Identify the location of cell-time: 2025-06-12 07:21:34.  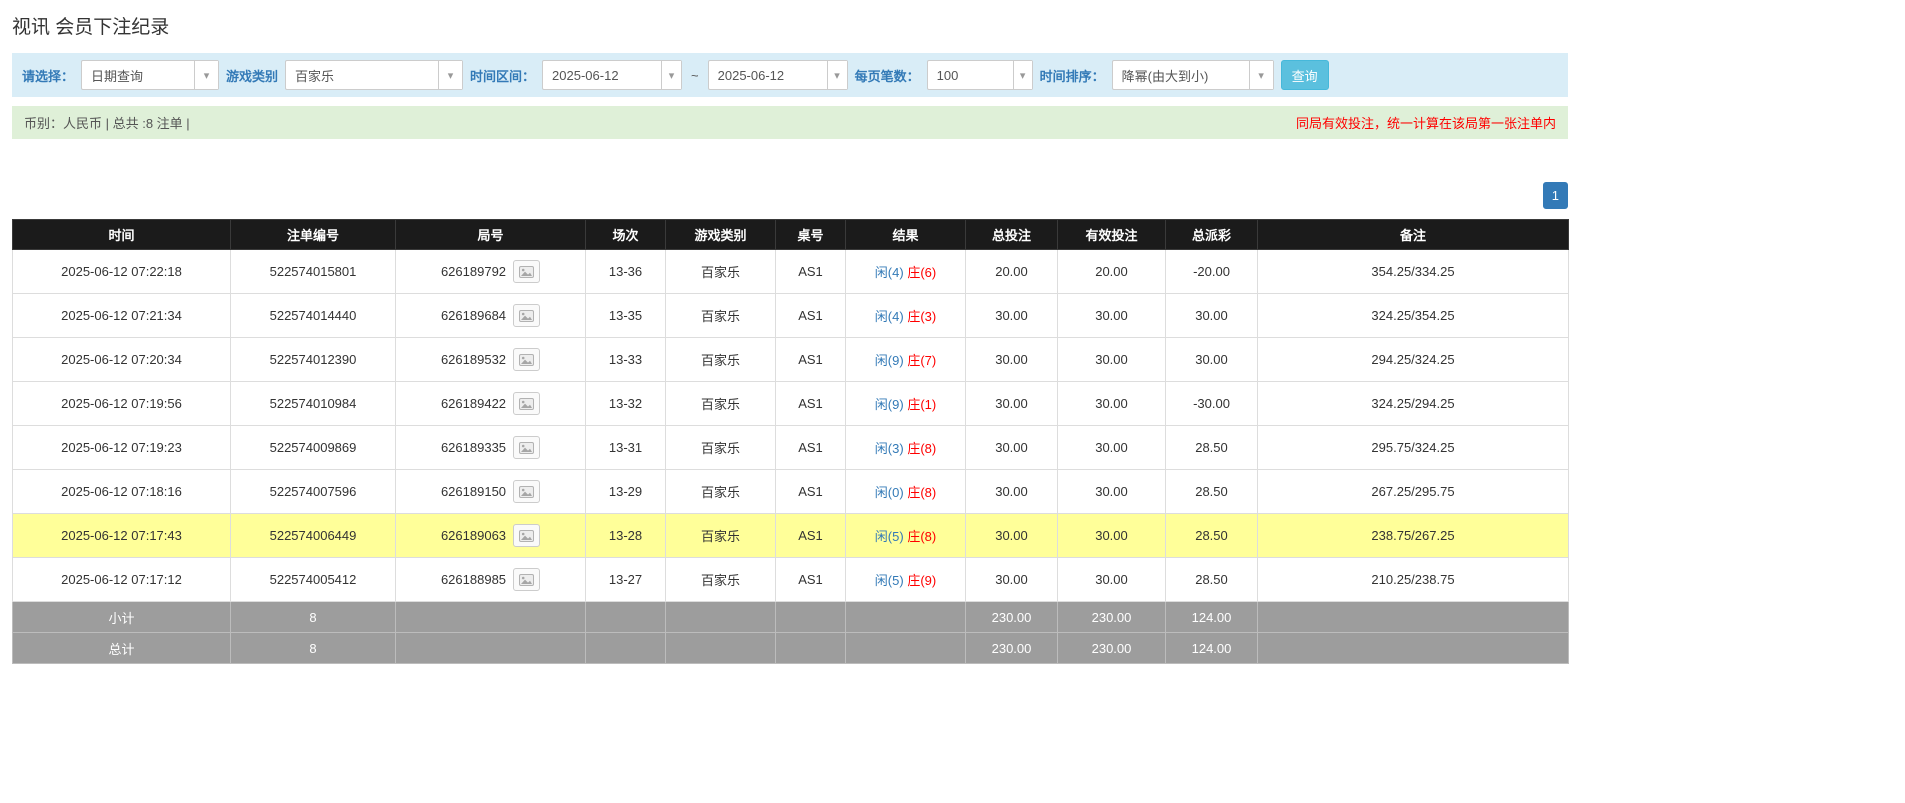
(121, 315).